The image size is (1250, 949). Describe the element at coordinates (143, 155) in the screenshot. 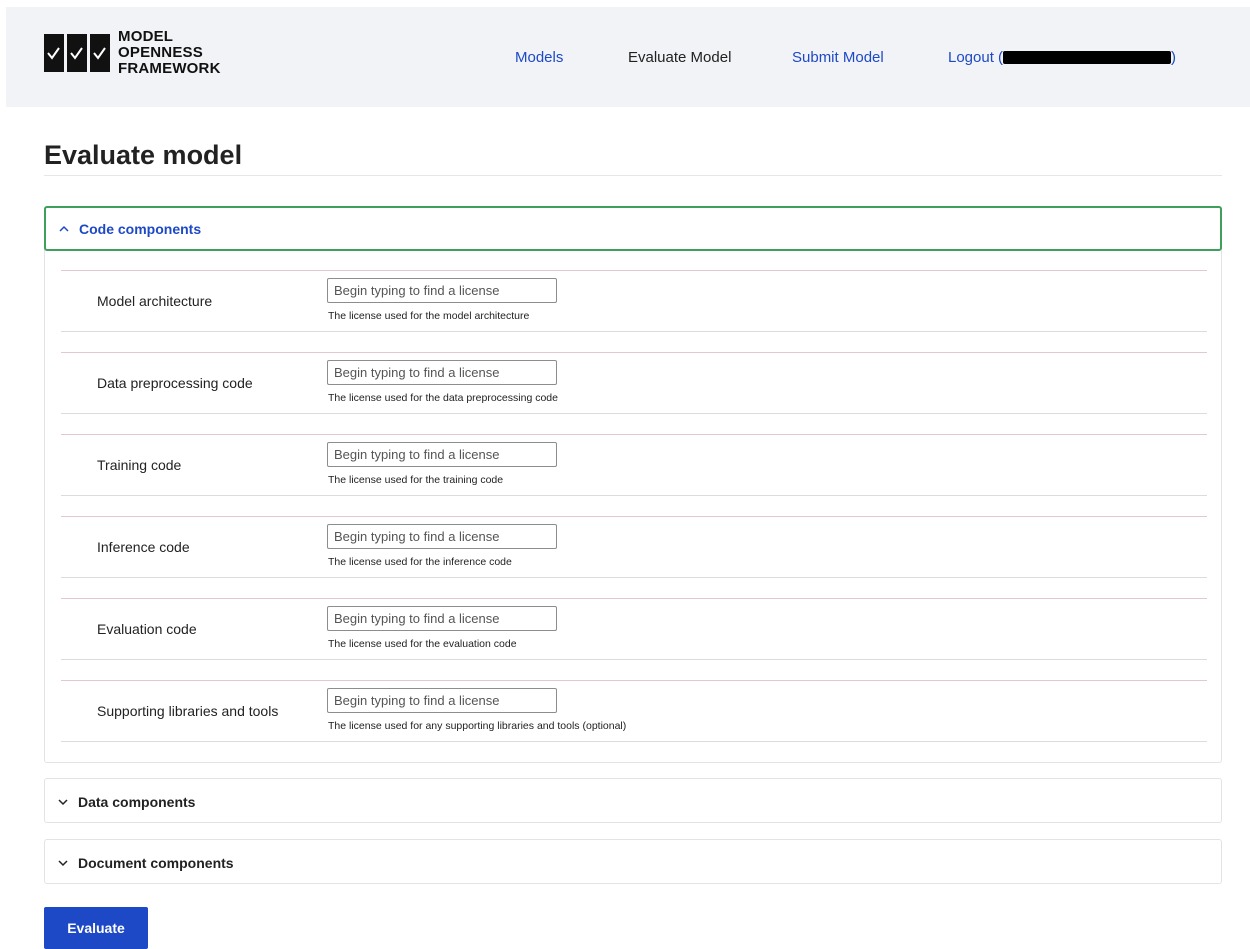

I see `page-title: Evaluate model` at that location.